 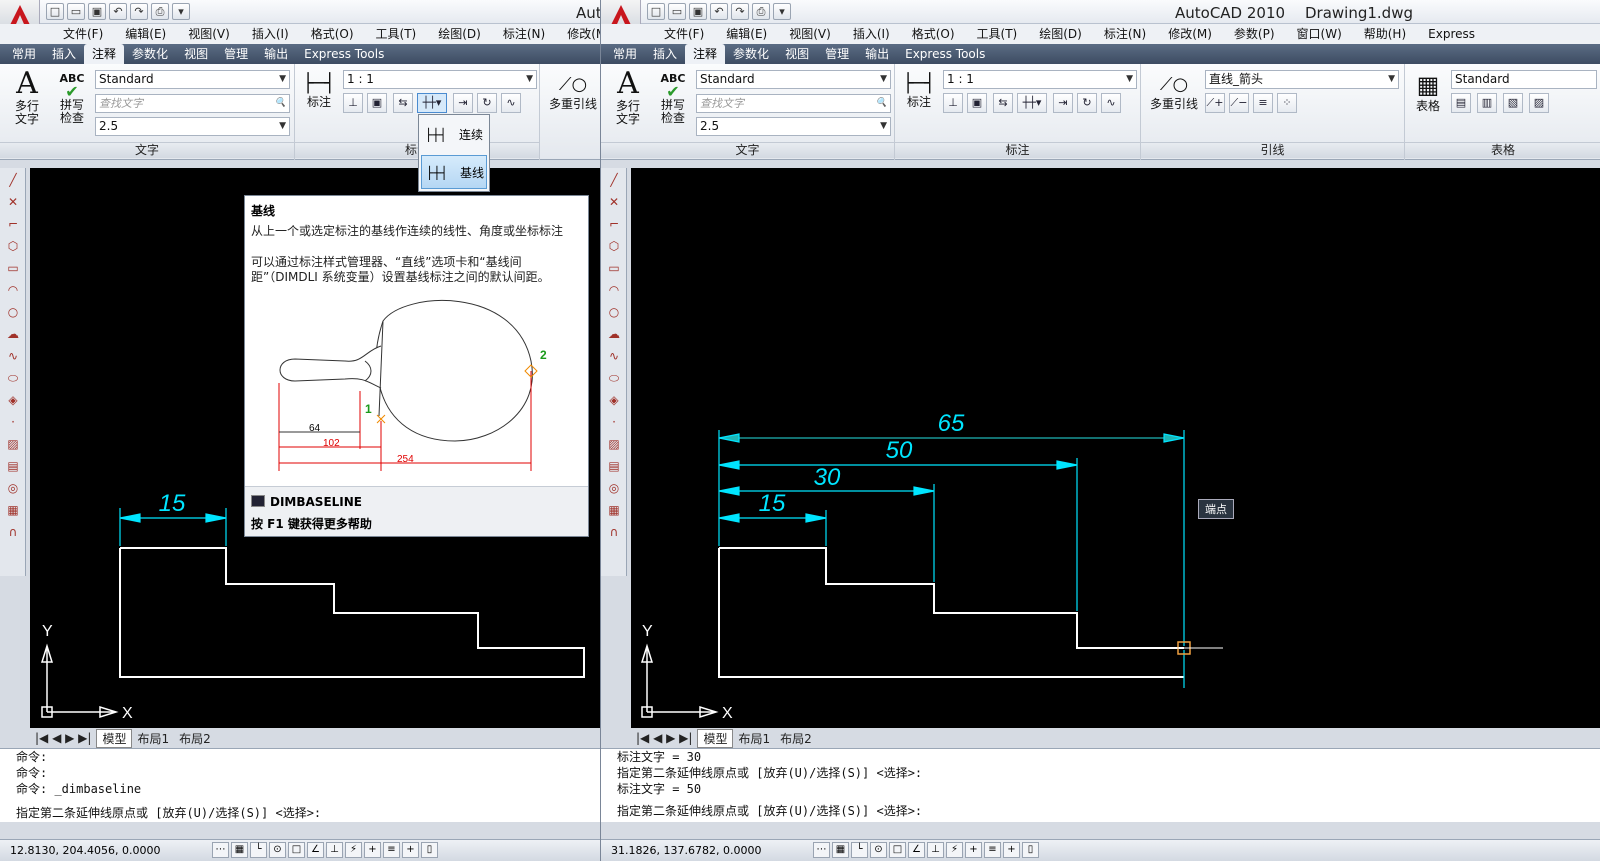 I want to click on save-icon: ▣, so click(x=97, y=11).